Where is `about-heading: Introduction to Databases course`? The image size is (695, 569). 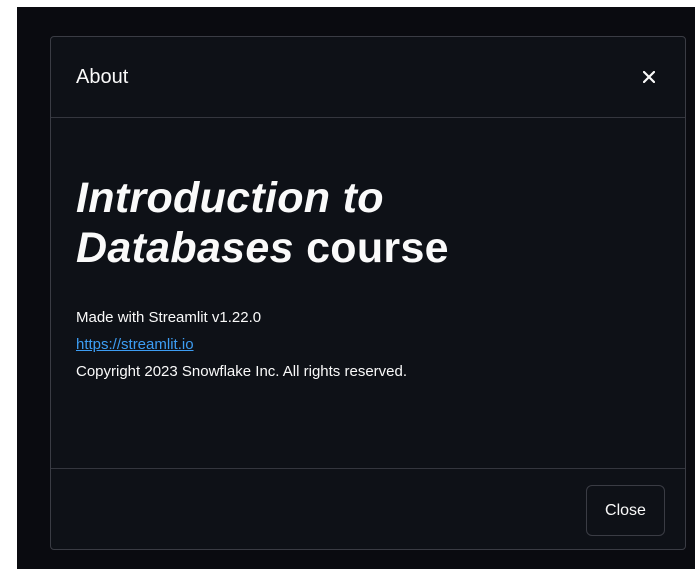 about-heading: Introduction to Databases course is located at coordinates (368, 223).